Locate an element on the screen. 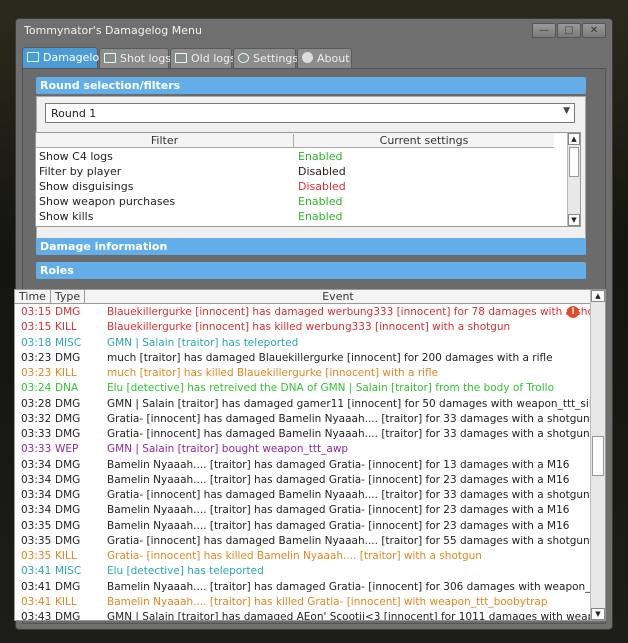 The width and height of the screenshot is (628, 643). filter-row: Show C4 logs Enabled is located at coordinates (295, 156).